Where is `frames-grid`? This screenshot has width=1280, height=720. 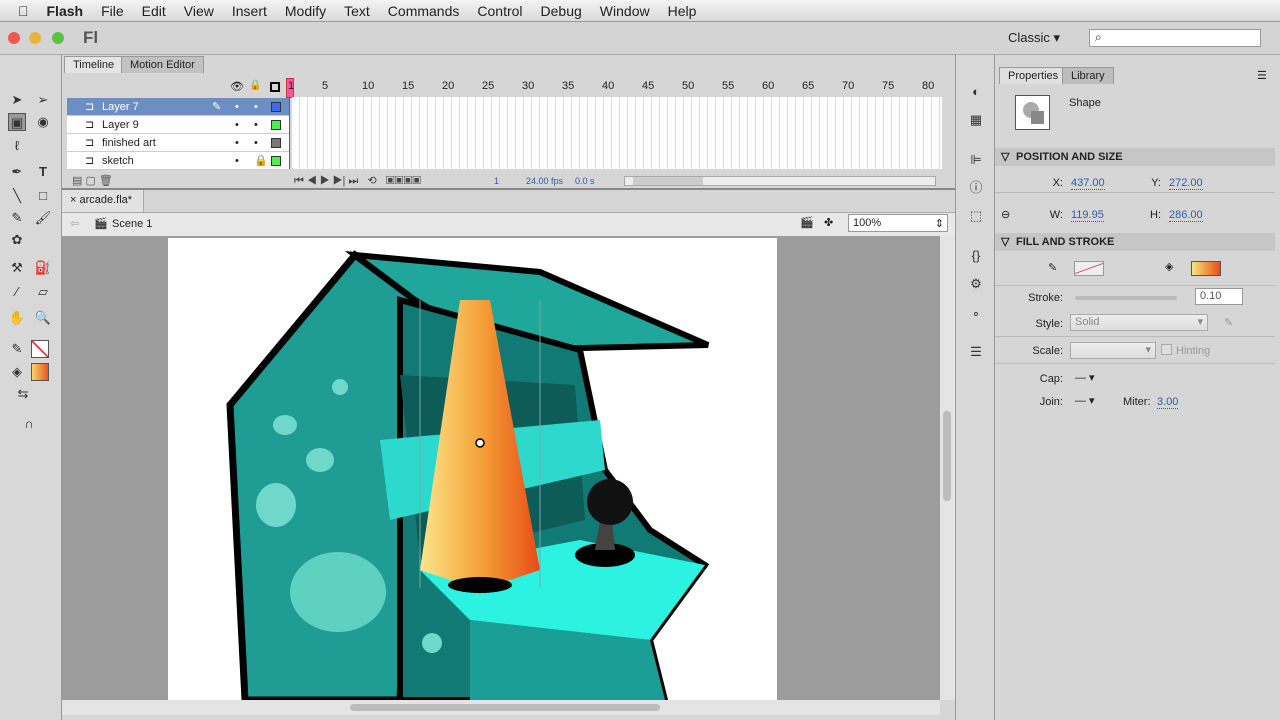
frames-grid is located at coordinates (617, 133).